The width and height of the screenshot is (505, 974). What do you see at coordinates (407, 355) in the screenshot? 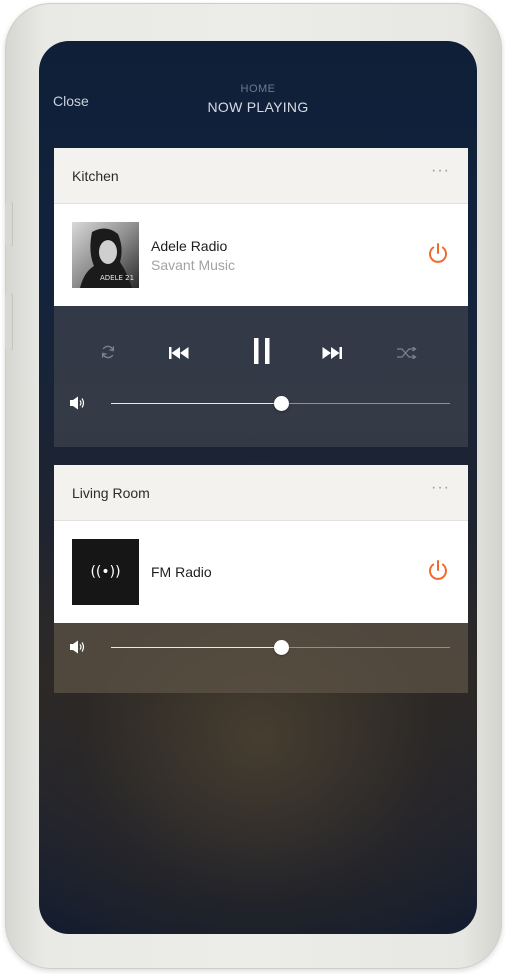
I see `shuffle-icon` at bounding box center [407, 355].